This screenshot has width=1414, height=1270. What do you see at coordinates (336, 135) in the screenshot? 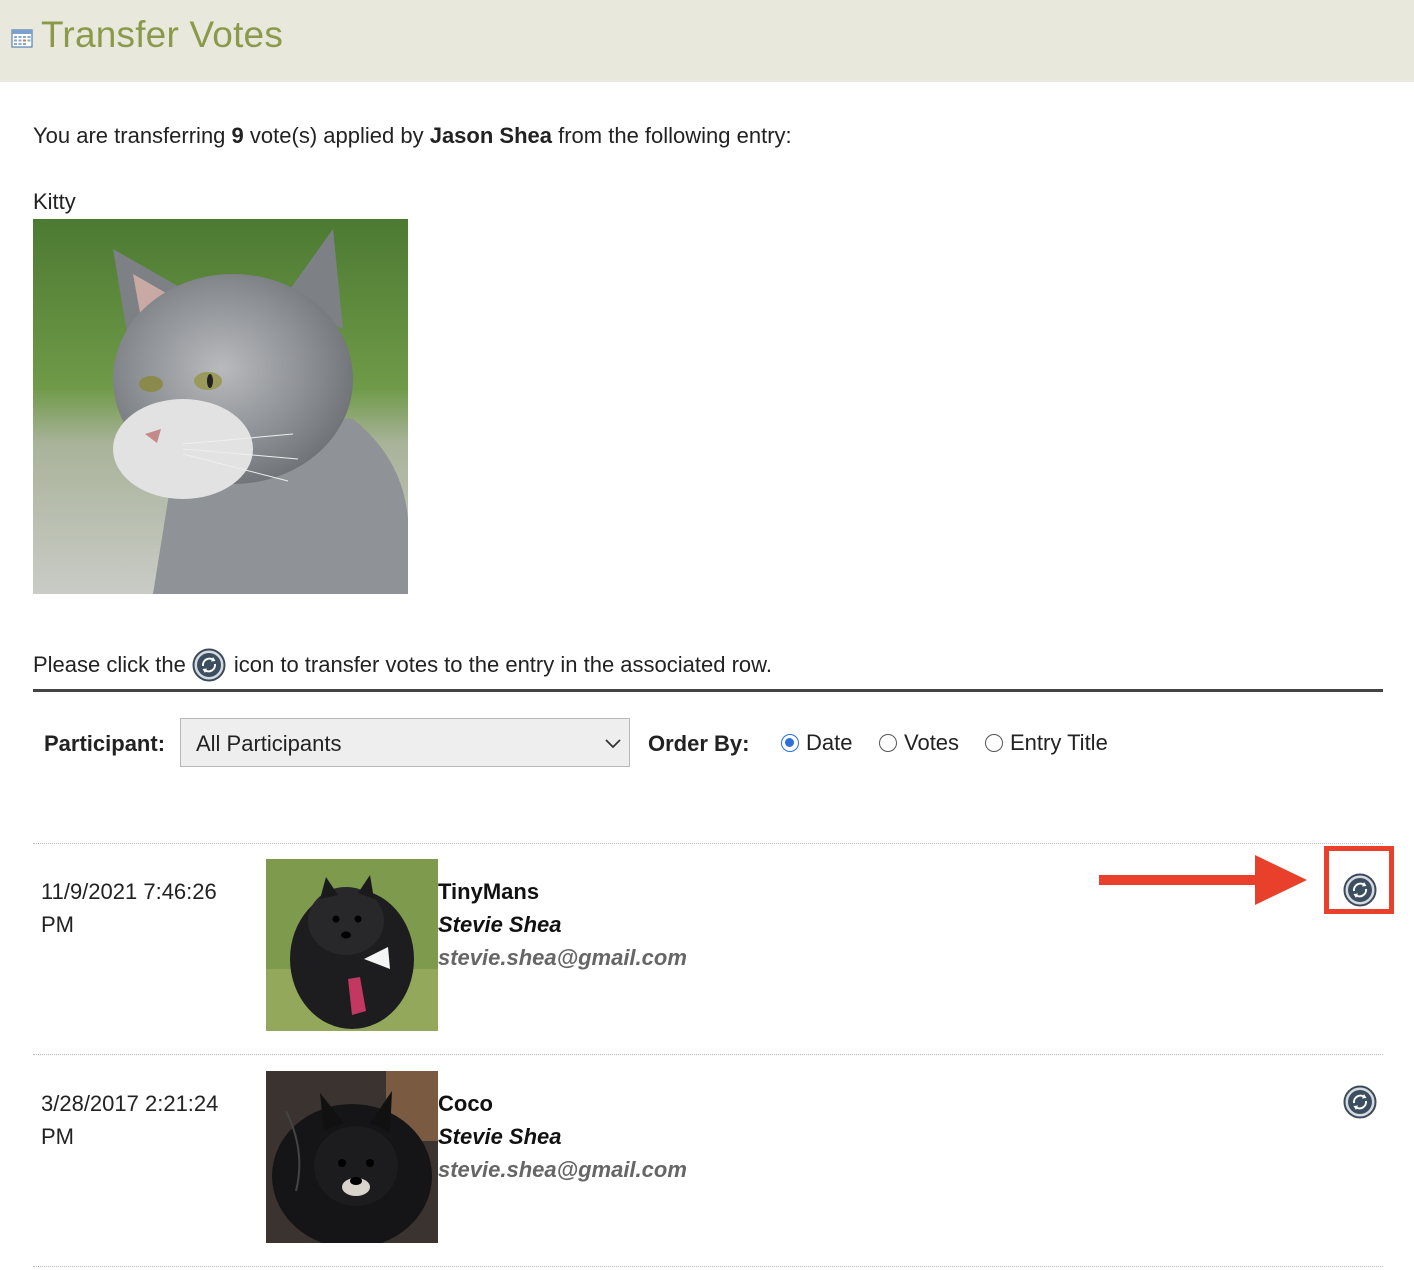
I see `summary-middle: vote(s) applied by` at bounding box center [336, 135].